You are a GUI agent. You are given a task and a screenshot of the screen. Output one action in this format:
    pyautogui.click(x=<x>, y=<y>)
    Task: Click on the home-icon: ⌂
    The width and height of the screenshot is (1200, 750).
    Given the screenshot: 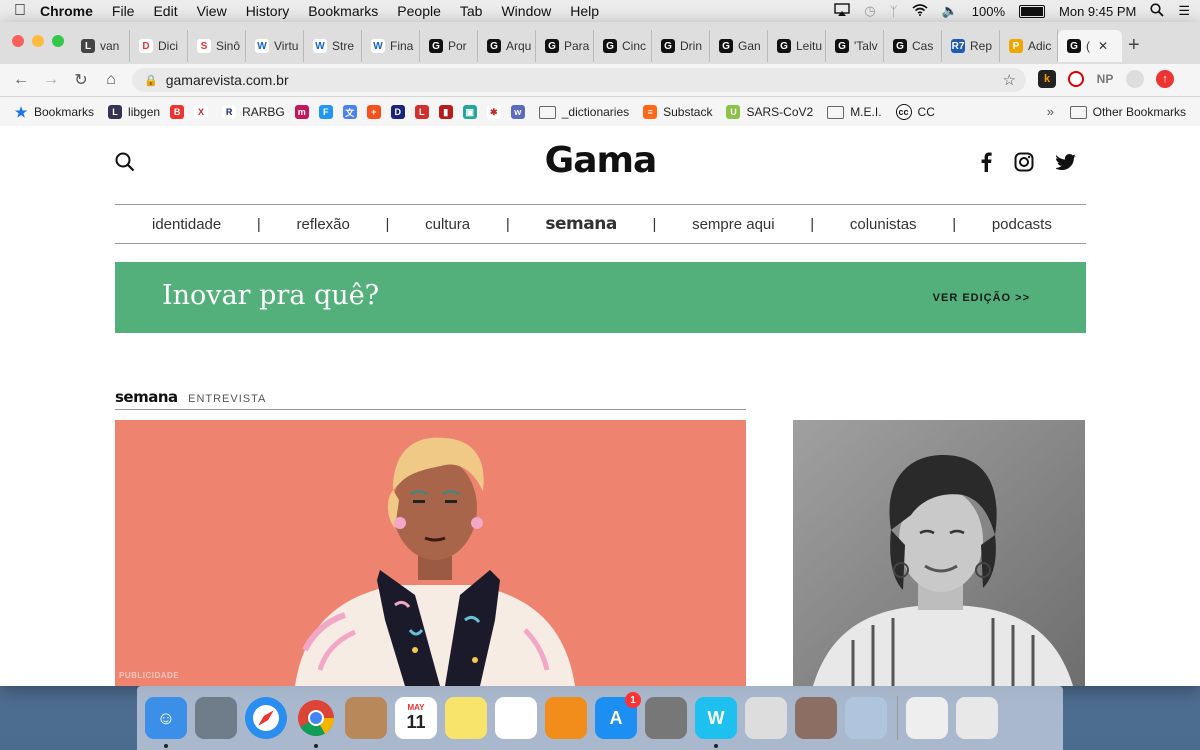 What is the action you would take?
    pyautogui.click(x=111, y=80)
    